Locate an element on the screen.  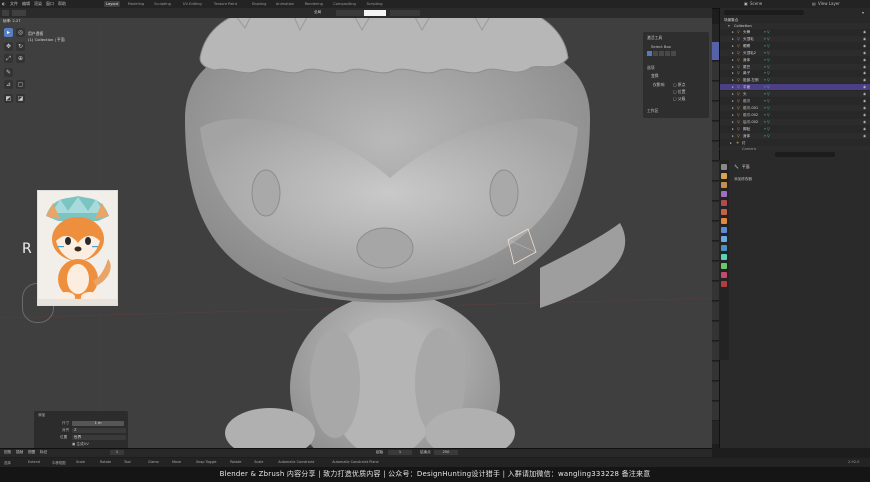
menu-file: 文件 is located at coordinates (14, 4).